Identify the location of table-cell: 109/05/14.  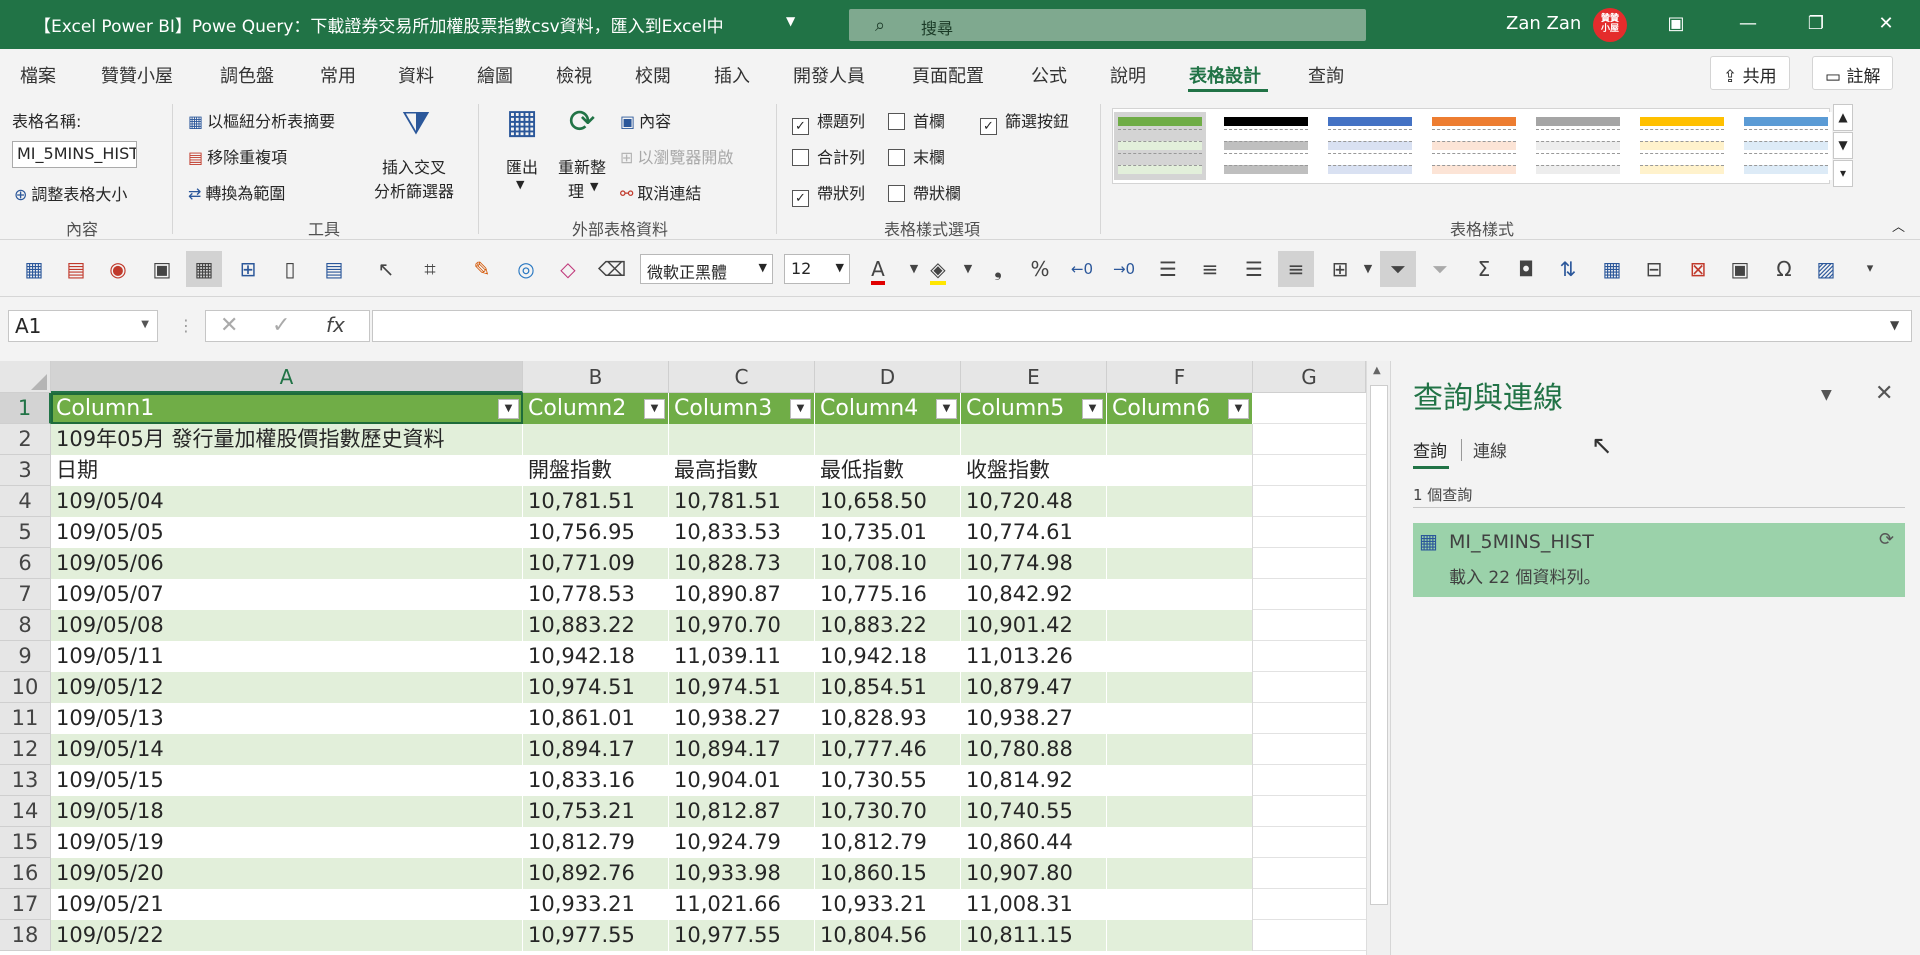
(287, 749).